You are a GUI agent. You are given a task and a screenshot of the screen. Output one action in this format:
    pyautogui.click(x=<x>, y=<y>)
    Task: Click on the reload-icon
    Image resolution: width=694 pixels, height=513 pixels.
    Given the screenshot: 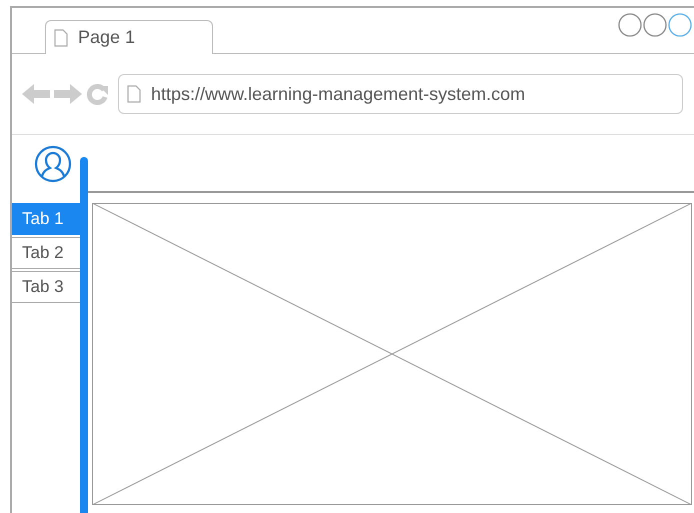 What is the action you would take?
    pyautogui.click(x=97, y=94)
    